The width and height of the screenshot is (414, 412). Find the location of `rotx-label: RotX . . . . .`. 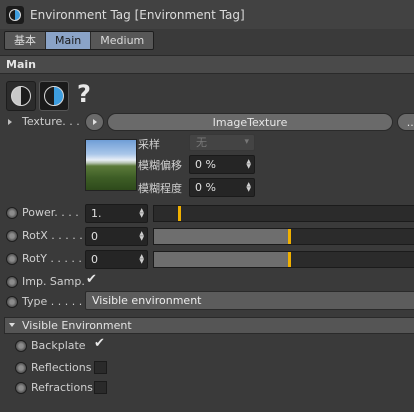

rotx-label: RotX . . . . . is located at coordinates (52, 235).